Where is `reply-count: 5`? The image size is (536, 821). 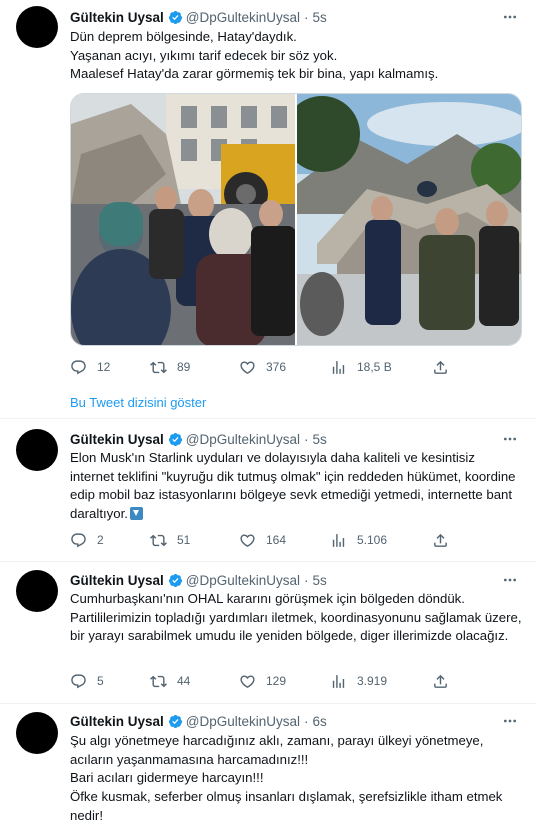 reply-count: 5 is located at coordinates (100, 681).